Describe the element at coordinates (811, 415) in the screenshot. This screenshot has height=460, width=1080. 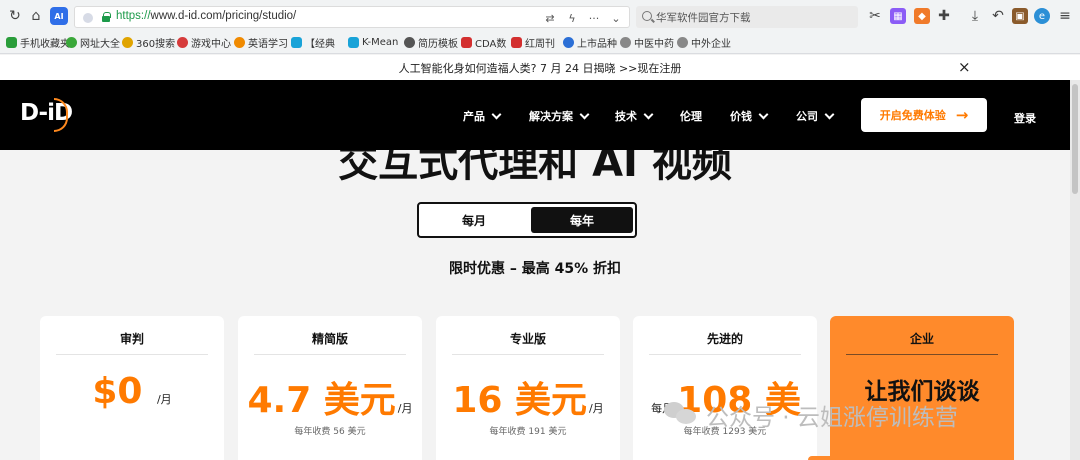
I see `watermark: 公众号 · 云姐涨停训练营` at that location.